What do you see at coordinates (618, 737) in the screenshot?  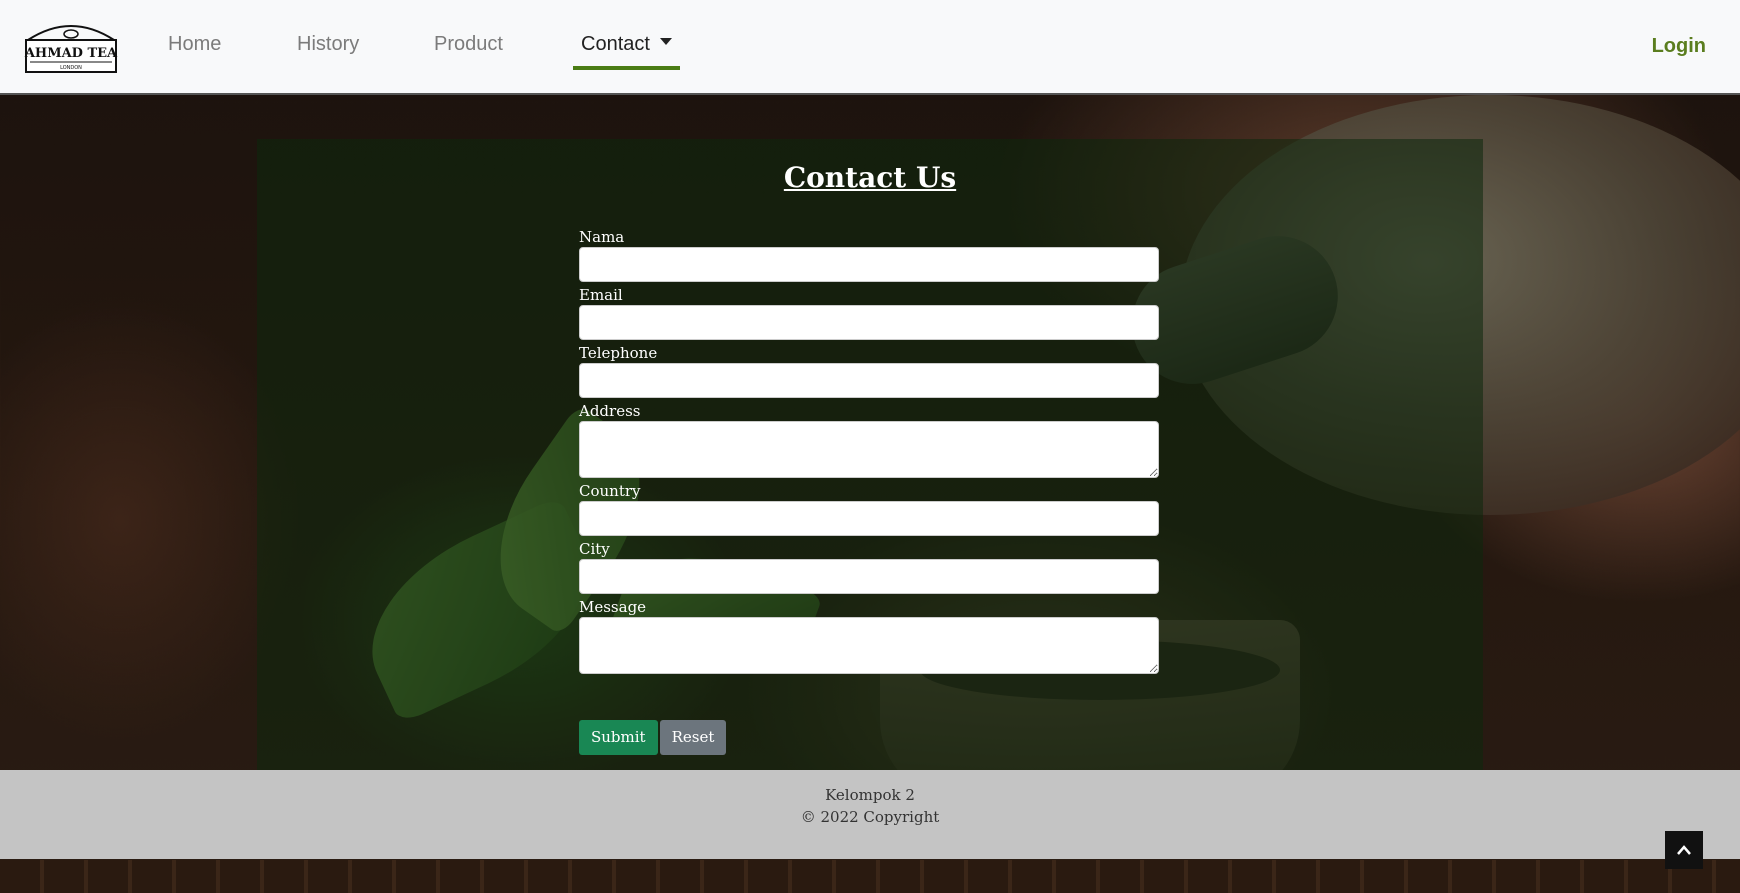 I see `submit-button: Submit` at bounding box center [618, 737].